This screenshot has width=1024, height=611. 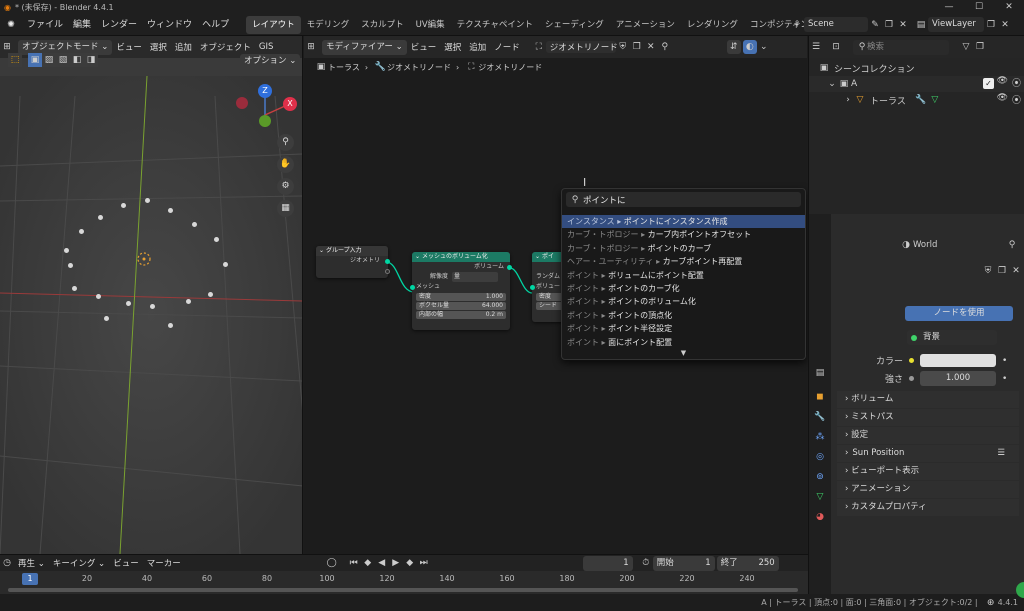 I want to click on resolution-dropdown: 量, so click(x=475, y=277).